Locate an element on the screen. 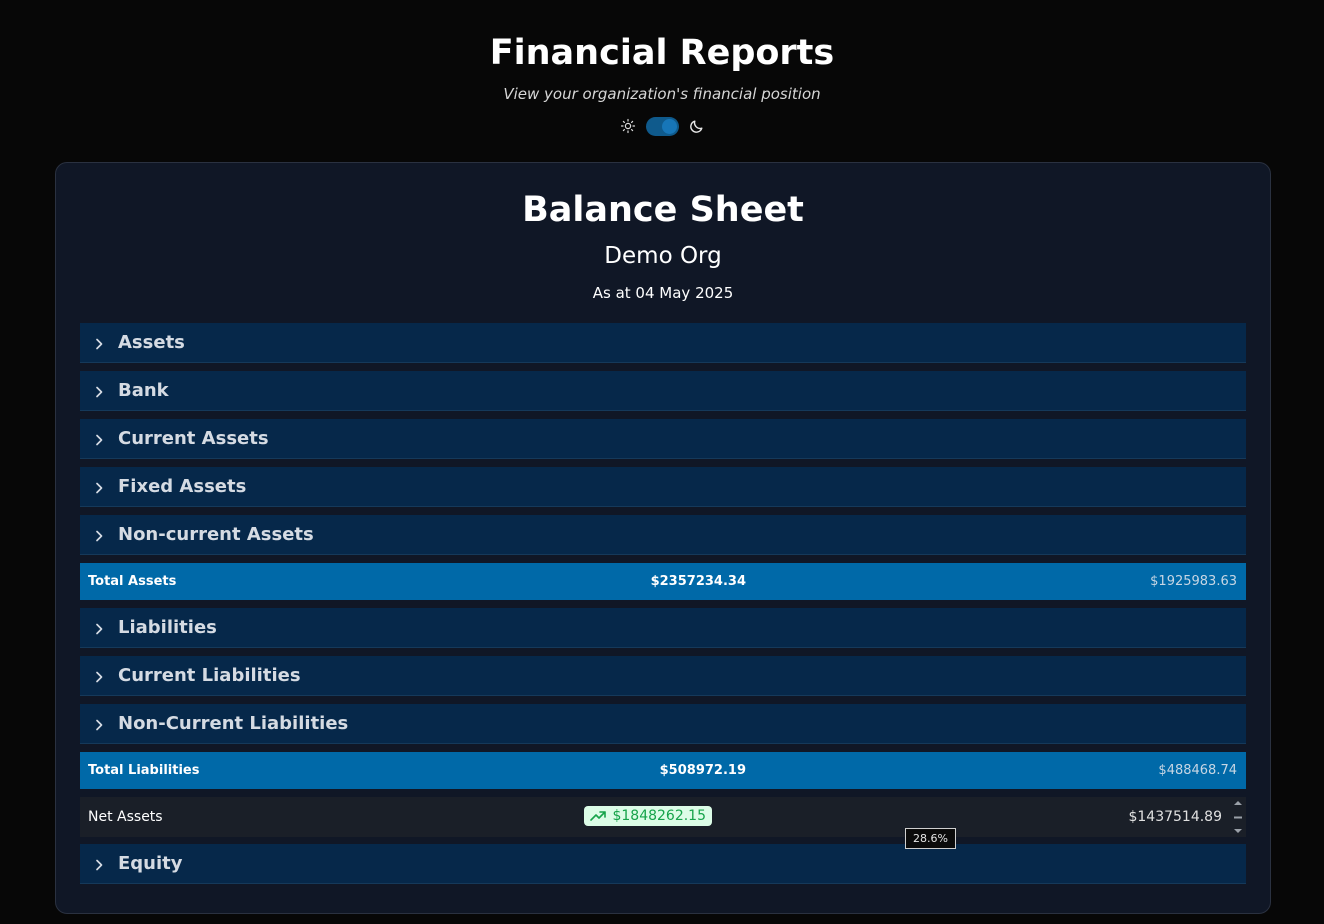  spinner-up-icon is located at coordinates (1238, 803).